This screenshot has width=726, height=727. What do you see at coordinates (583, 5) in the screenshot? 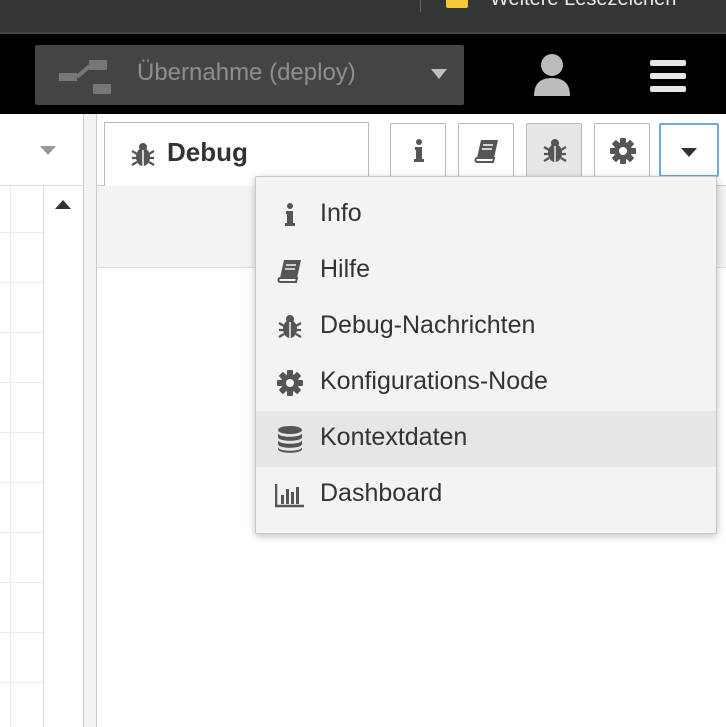
I see `bookmark-folder-label: Weitere Lesezeichen` at bounding box center [583, 5].